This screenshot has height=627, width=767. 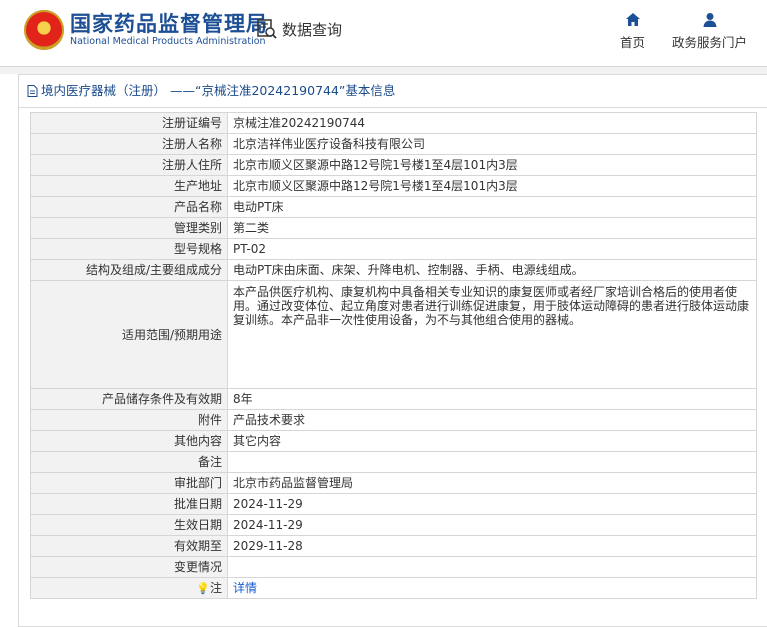 I want to click on table-row: 生效日期 2024-11-29, so click(x=393, y=525).